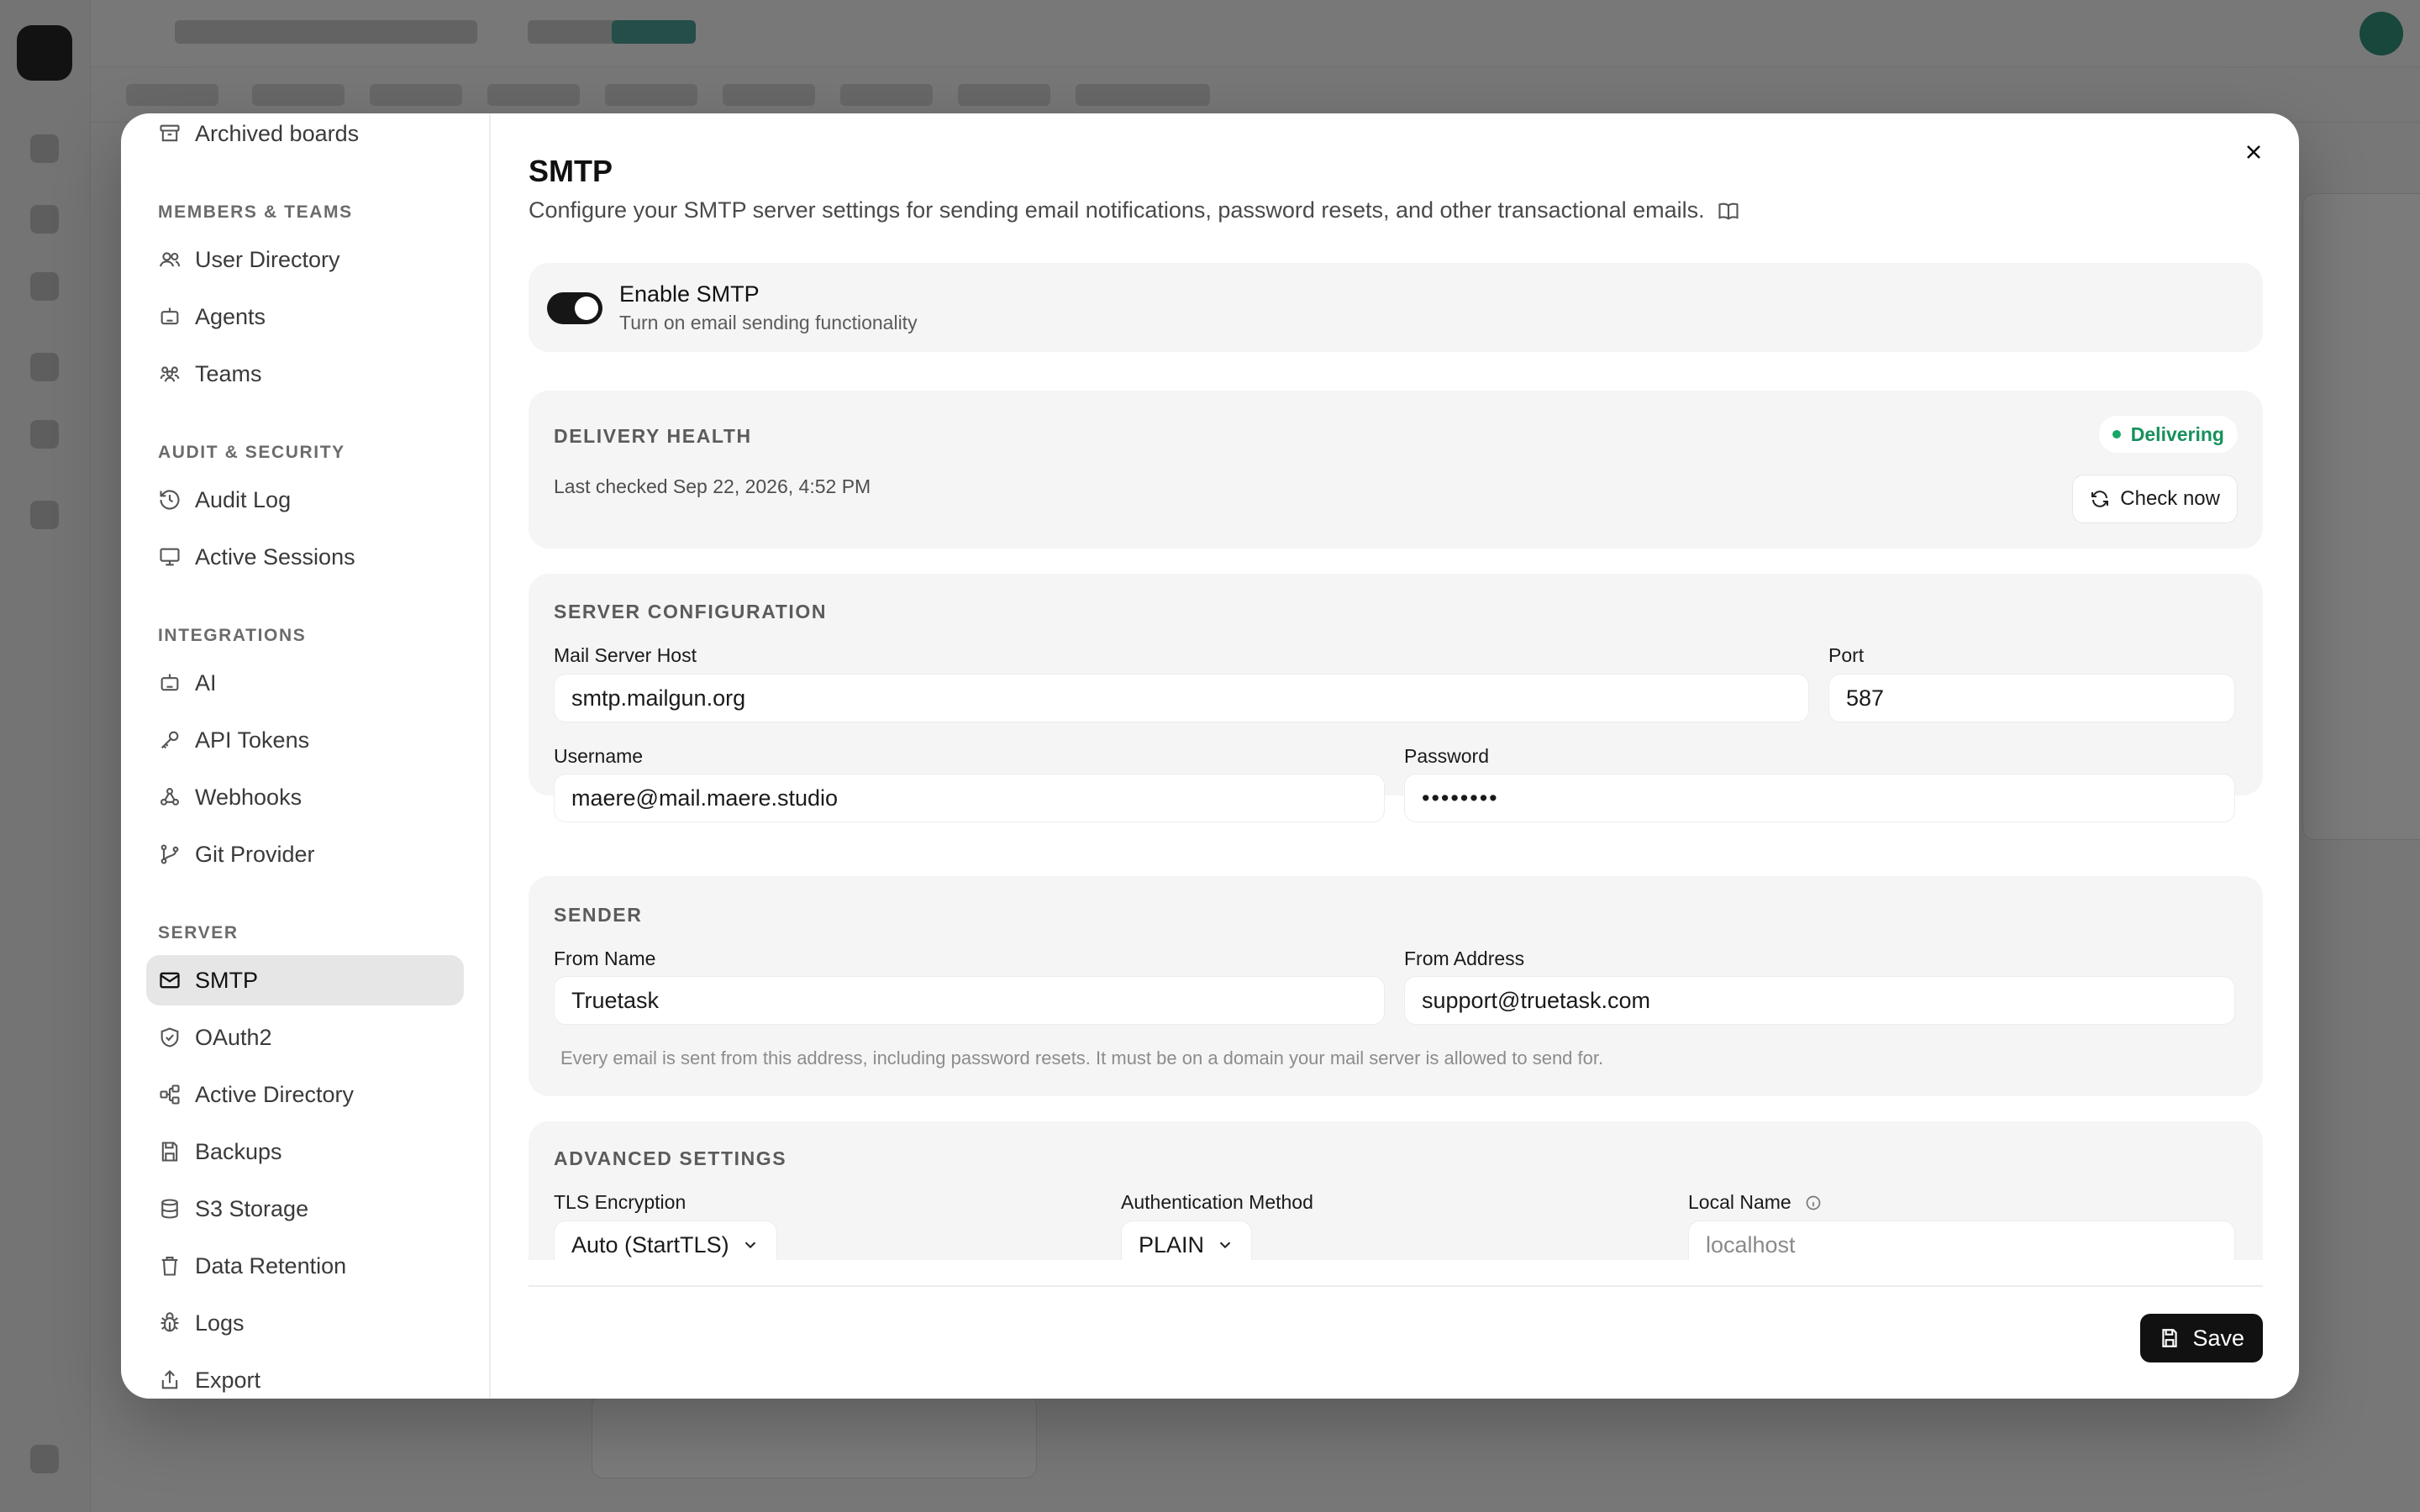 This screenshot has width=2420, height=1512. Describe the element at coordinates (2116, 434) in the screenshot. I see `status-dot-icon` at that location.